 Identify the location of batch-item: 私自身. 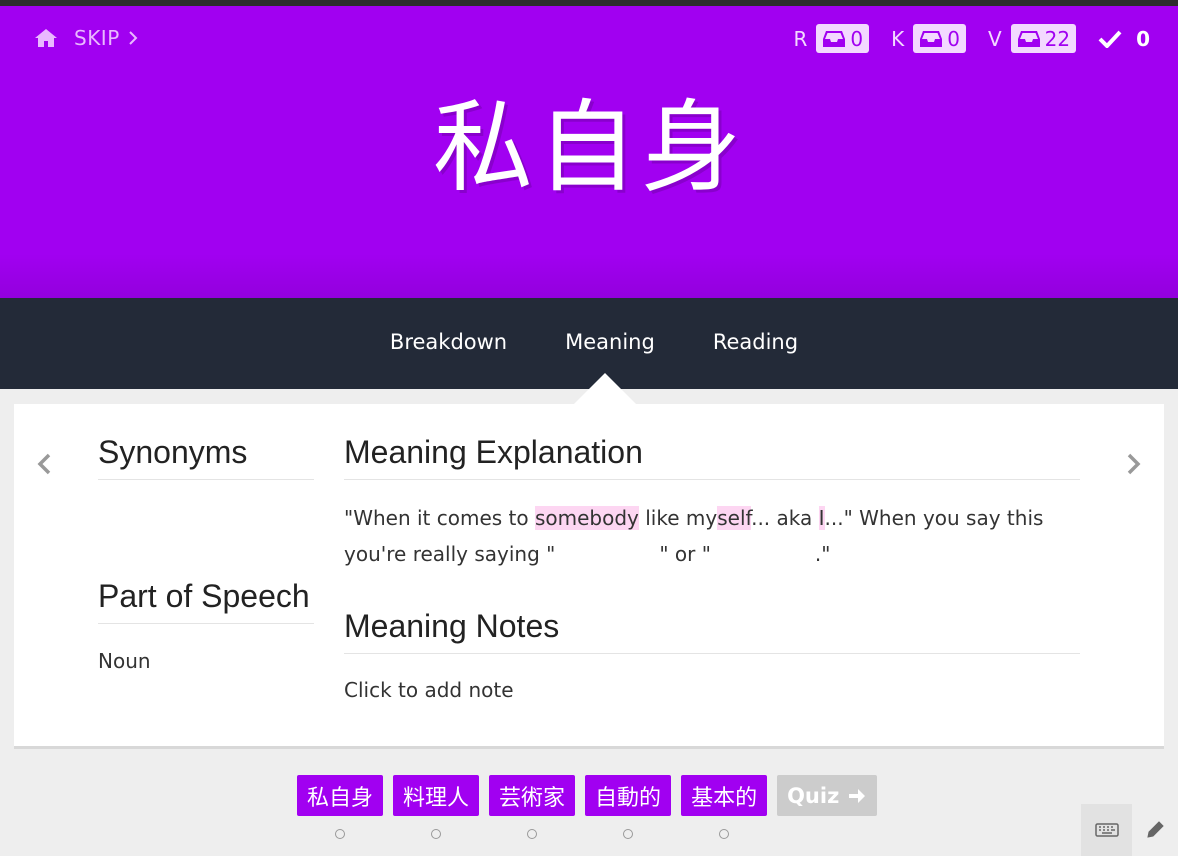
(340, 807).